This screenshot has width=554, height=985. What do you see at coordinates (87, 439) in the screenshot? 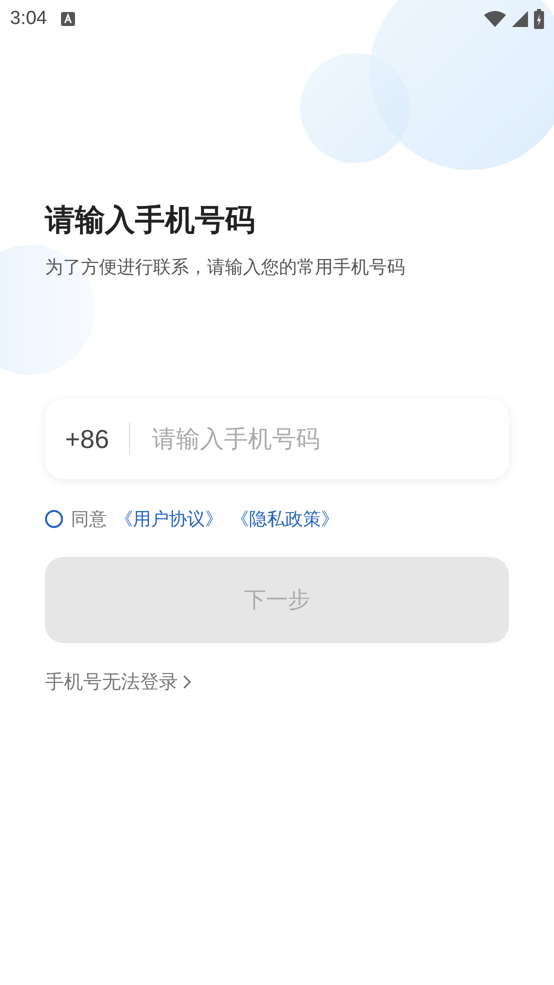
I see `country-code: +86` at bounding box center [87, 439].